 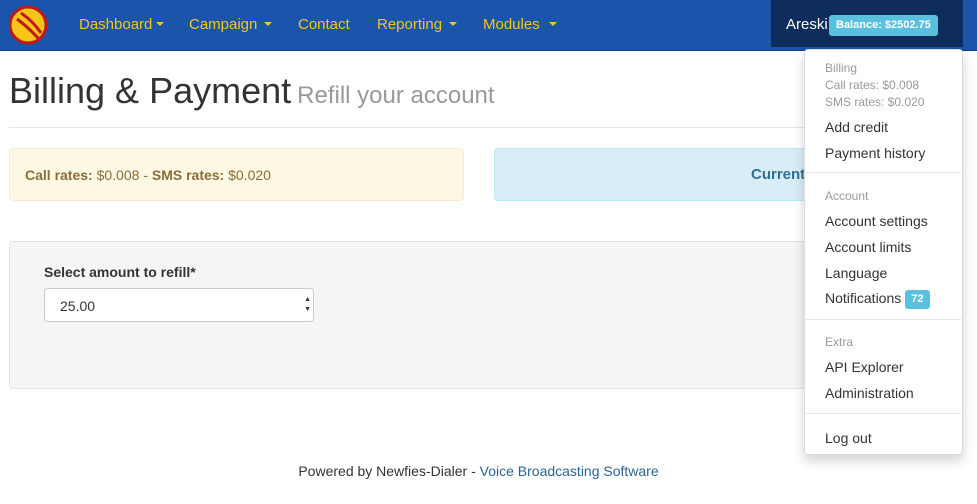 I want to click on sms-rates-value: $0.020, so click(x=247, y=175).